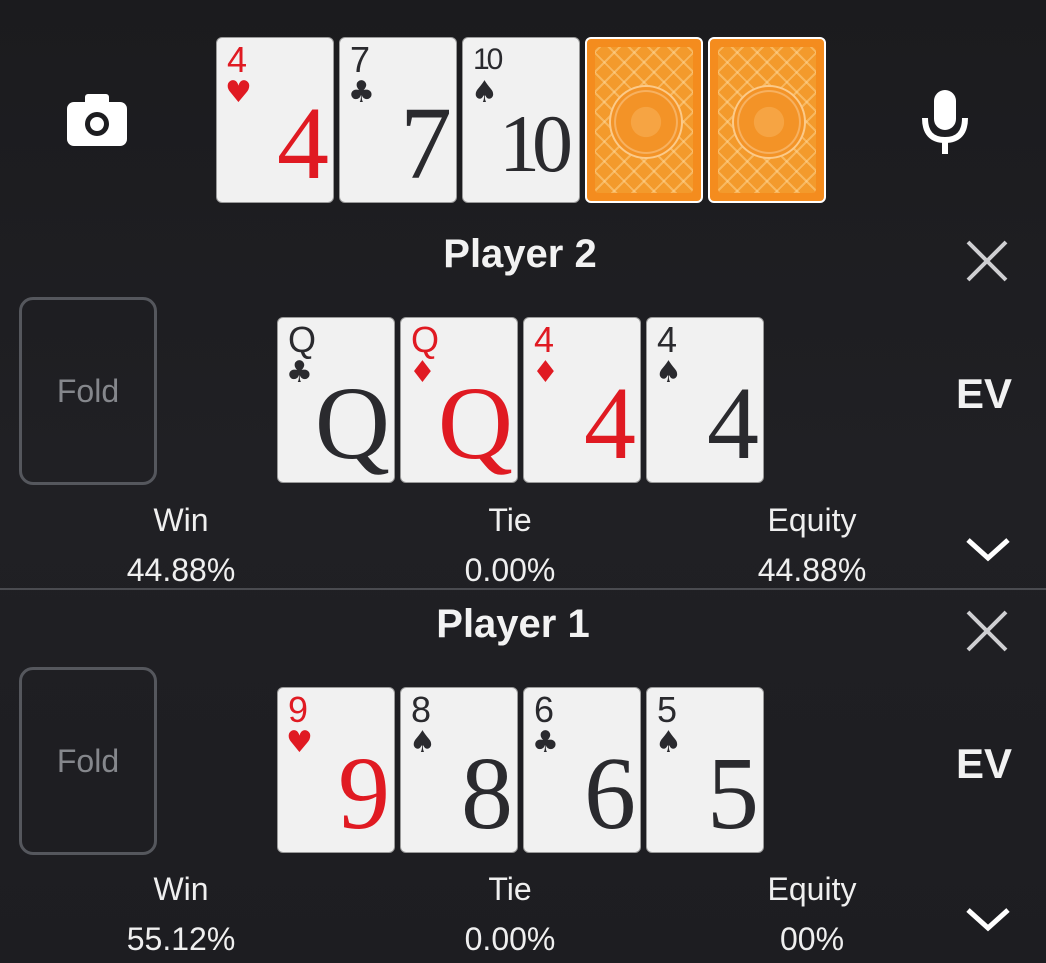 The height and width of the screenshot is (963, 1046). Describe the element at coordinates (582, 400) in the screenshot. I see `playing-card: 4 ♦ 4` at that location.